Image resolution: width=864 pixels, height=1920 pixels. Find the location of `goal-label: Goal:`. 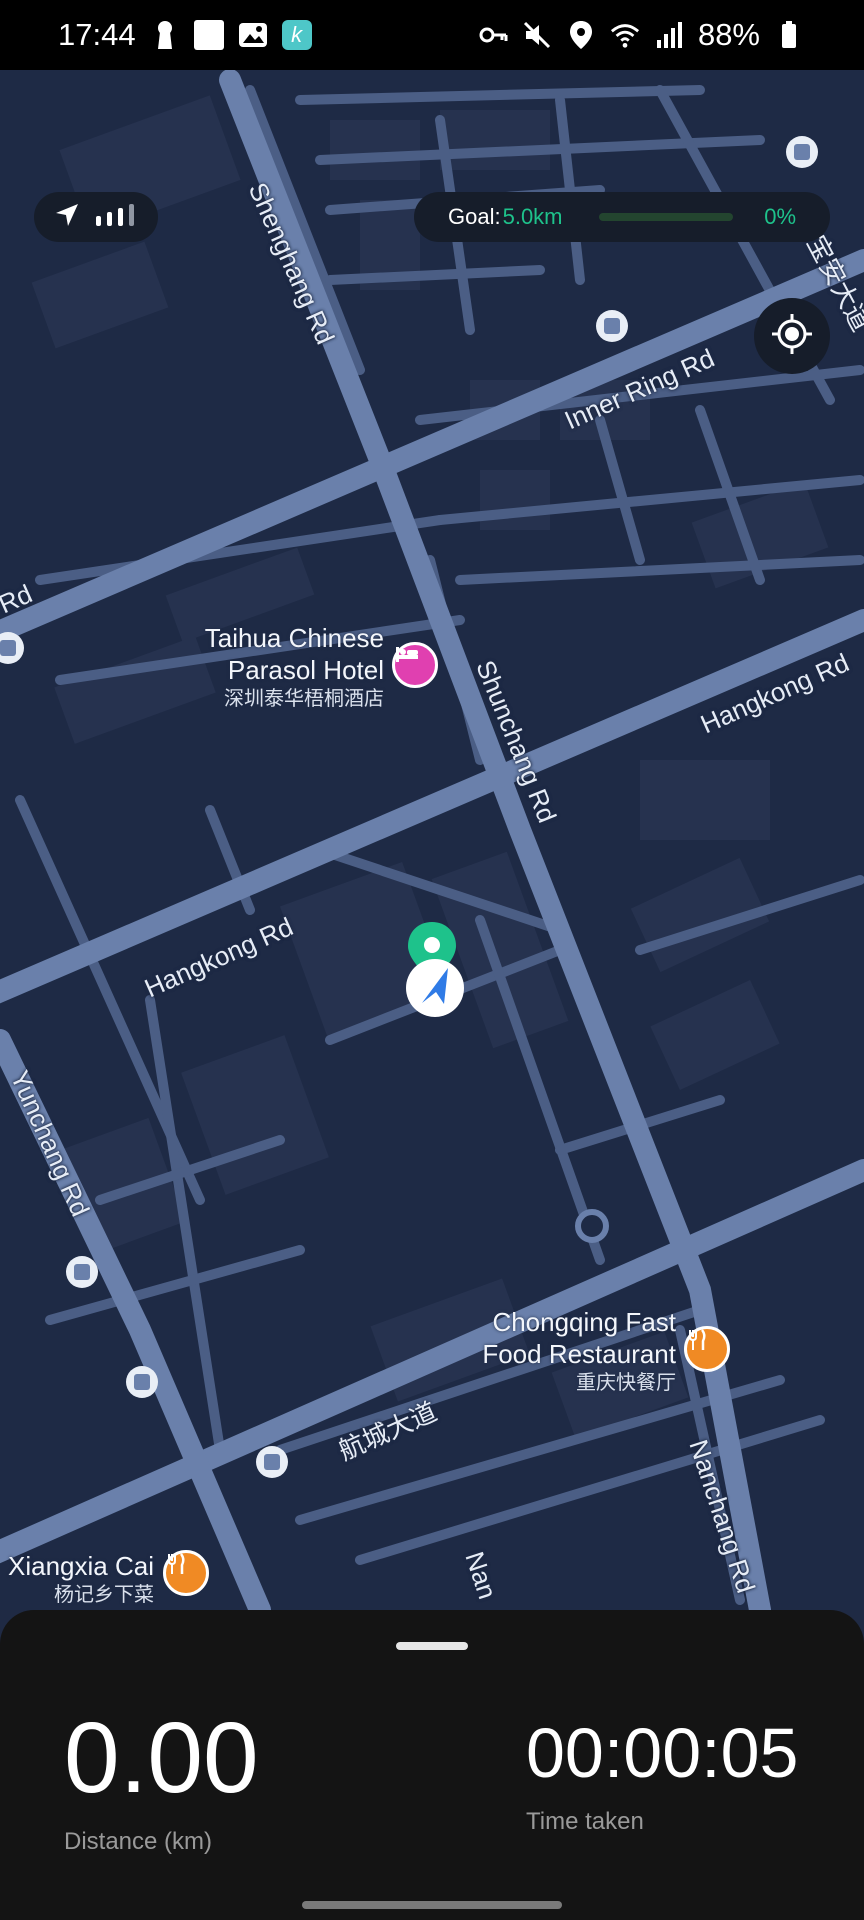

goal-label: Goal: is located at coordinates (474, 216).